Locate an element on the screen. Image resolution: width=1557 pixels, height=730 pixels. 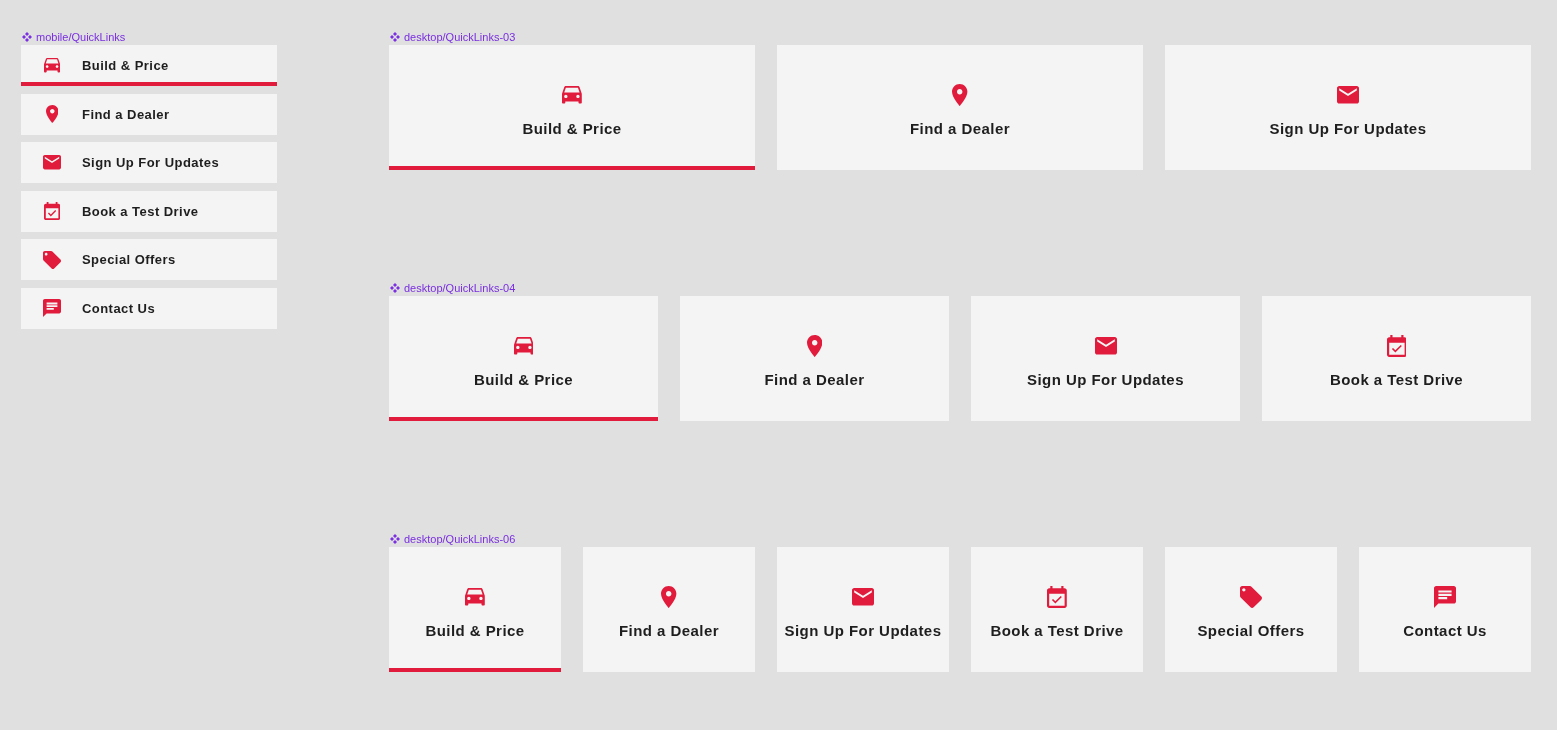
component-label: desktop/QuickLinks-03 is located at coordinates (460, 37).